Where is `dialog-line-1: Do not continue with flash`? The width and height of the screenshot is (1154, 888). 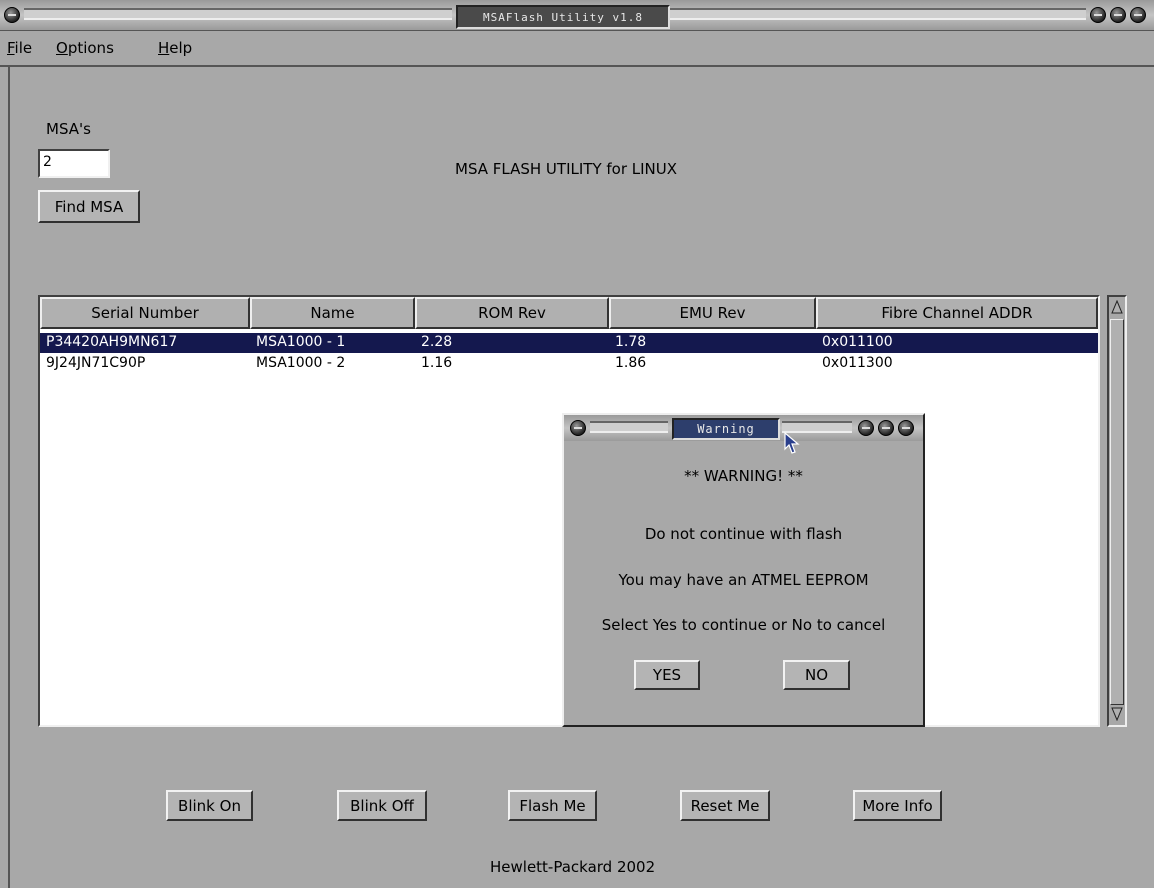 dialog-line-1: Do not continue with flash is located at coordinates (743, 534).